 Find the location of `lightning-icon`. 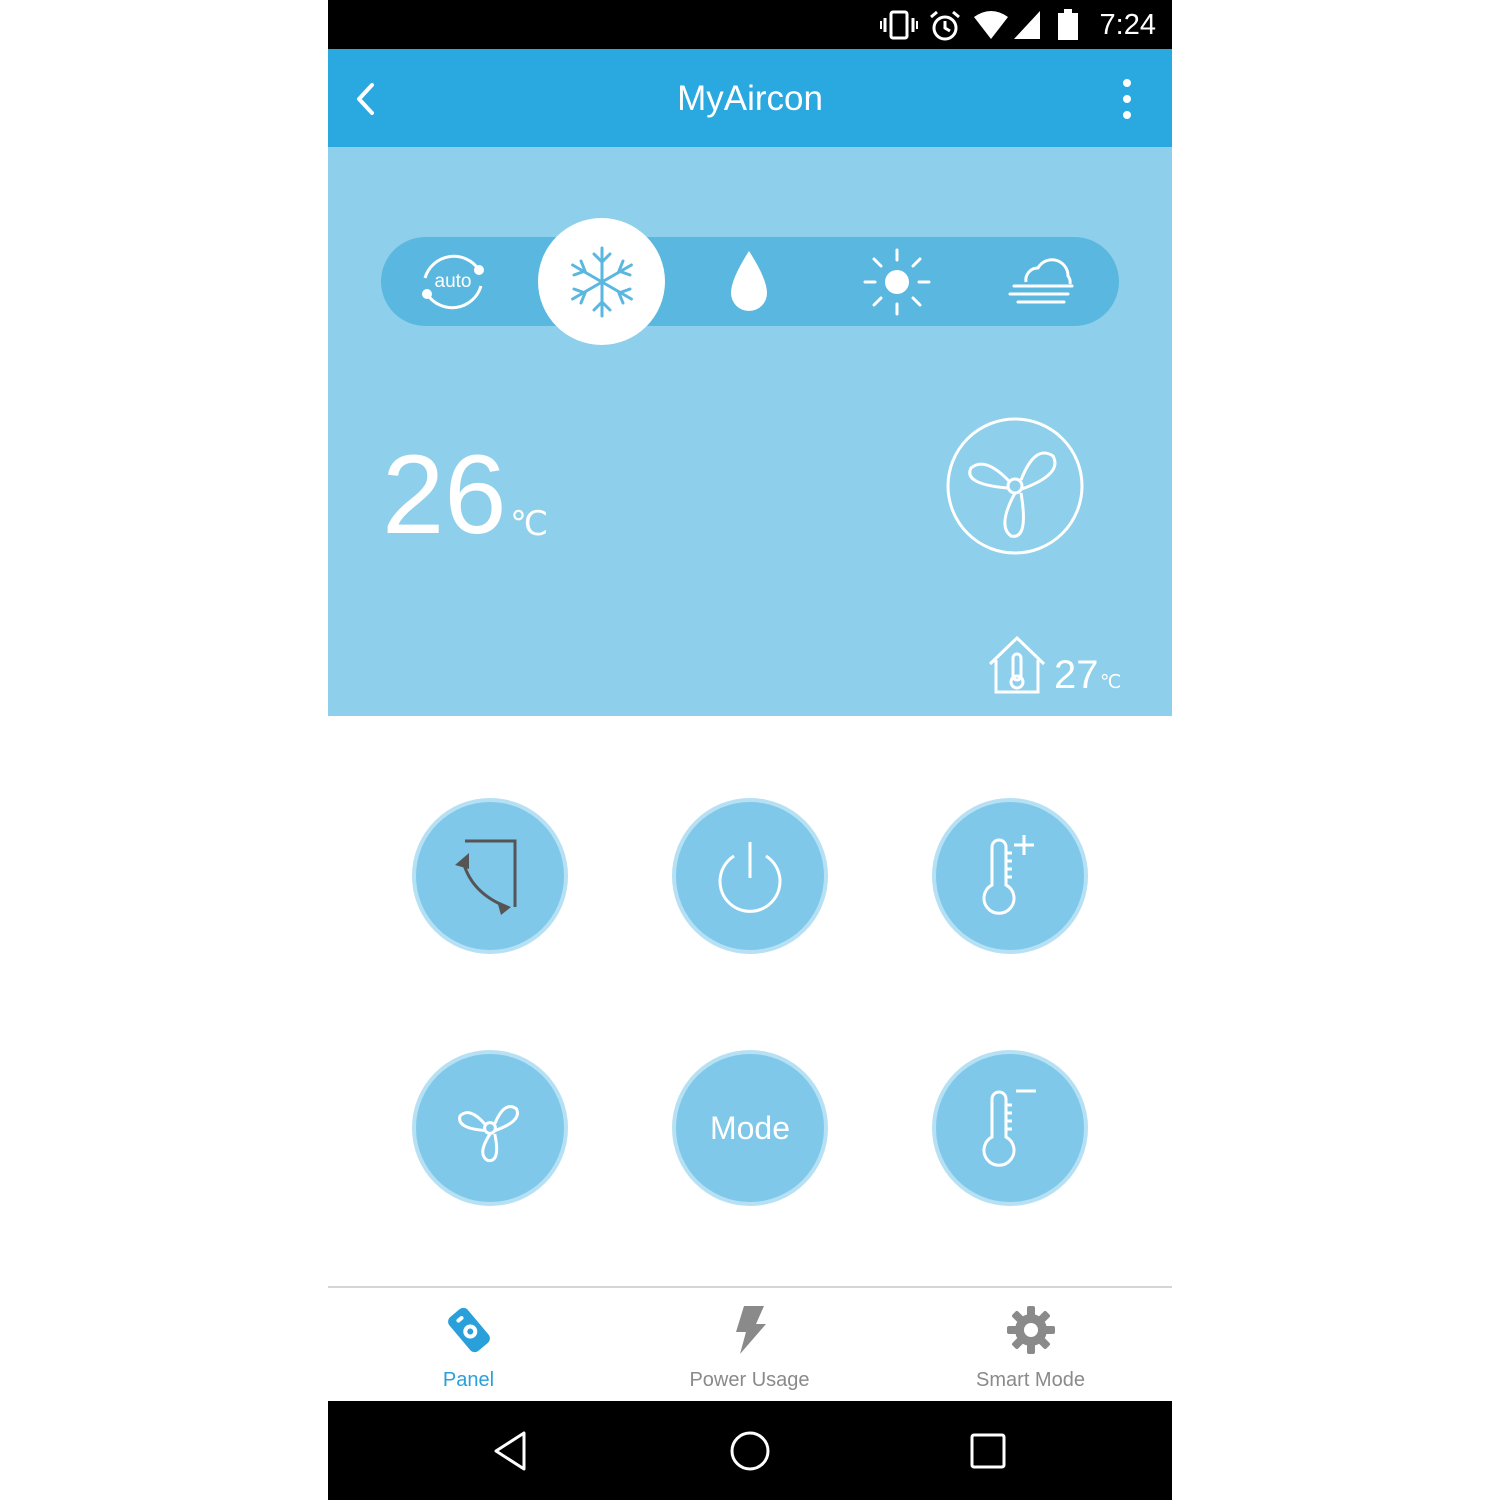

lightning-icon is located at coordinates (750, 1330).